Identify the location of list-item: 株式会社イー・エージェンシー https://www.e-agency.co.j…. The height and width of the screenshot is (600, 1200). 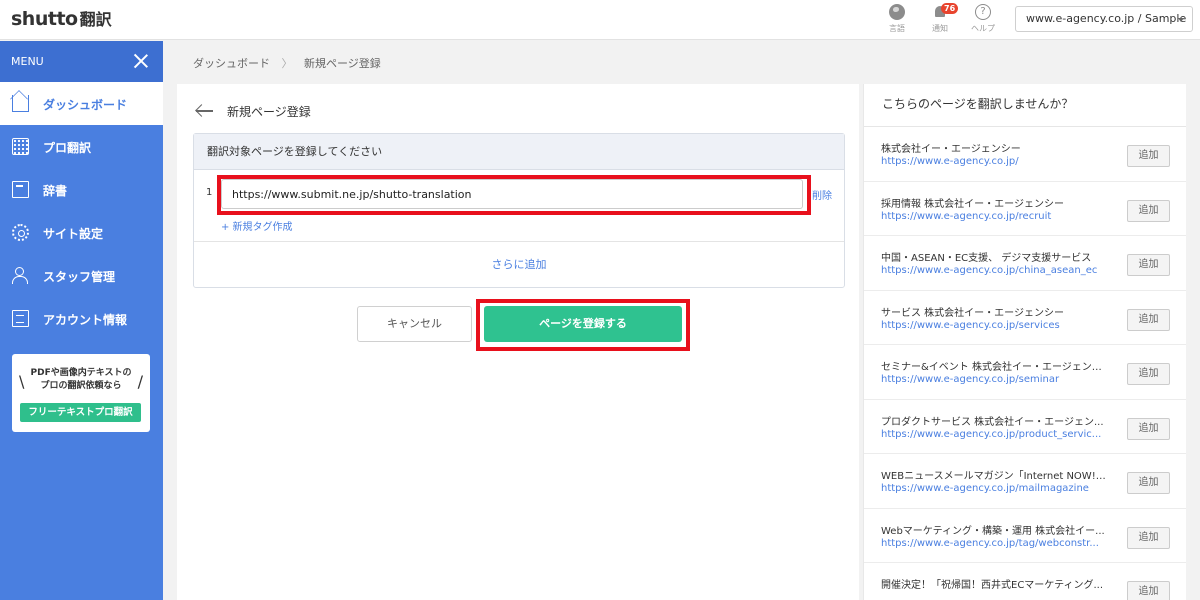
(1025, 154).